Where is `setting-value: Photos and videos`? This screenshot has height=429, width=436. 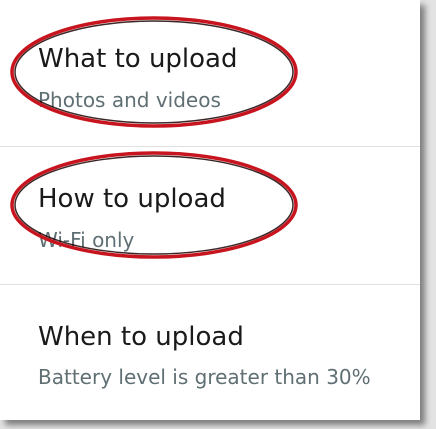 setting-value: Photos and videos is located at coordinates (129, 100).